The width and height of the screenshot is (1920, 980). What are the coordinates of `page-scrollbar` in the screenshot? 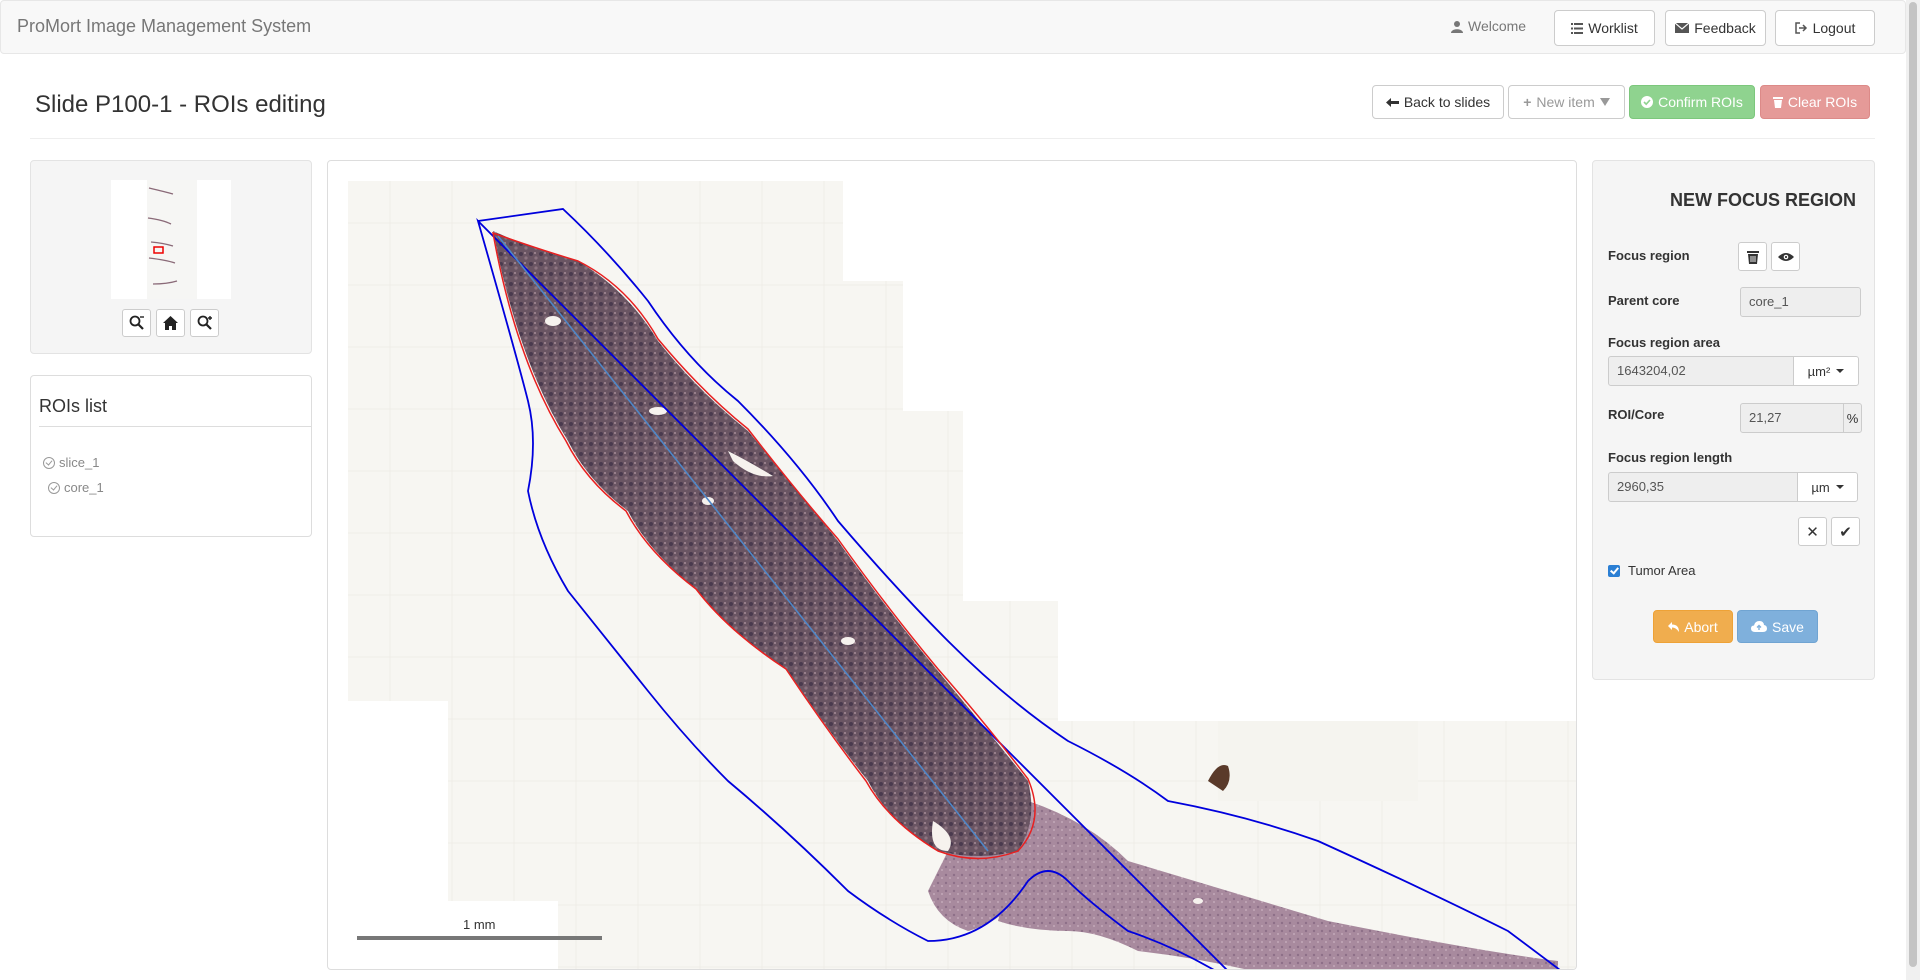 It's located at (1913, 490).